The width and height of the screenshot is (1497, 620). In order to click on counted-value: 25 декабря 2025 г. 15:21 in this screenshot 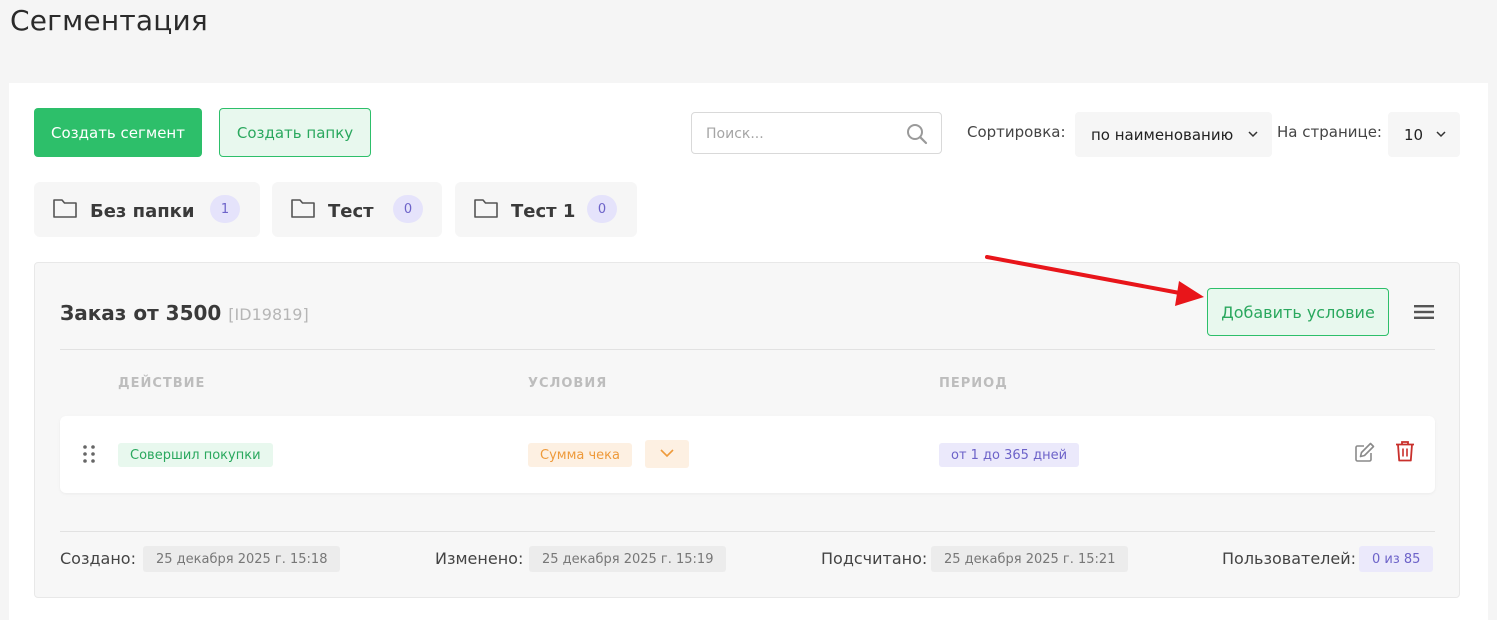, I will do `click(1030, 559)`.